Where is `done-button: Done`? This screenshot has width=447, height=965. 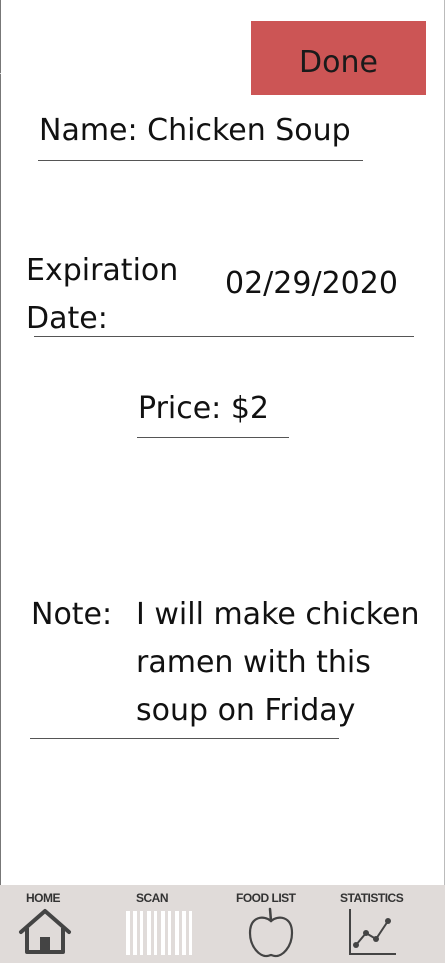
done-button: Done is located at coordinates (338, 58).